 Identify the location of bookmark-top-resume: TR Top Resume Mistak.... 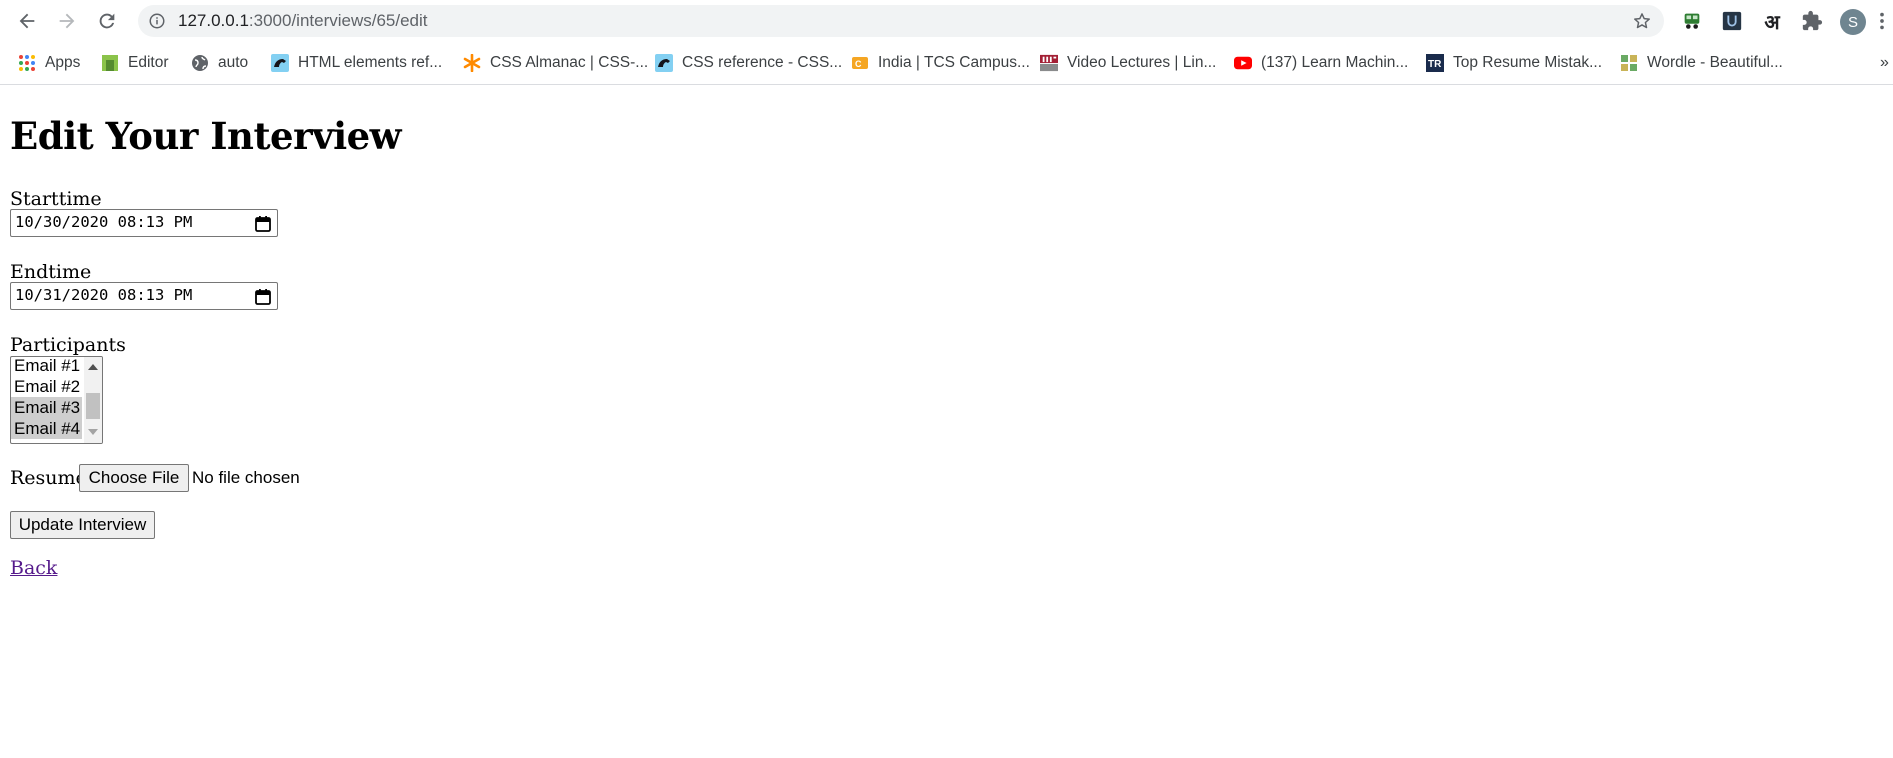
(1514, 63).